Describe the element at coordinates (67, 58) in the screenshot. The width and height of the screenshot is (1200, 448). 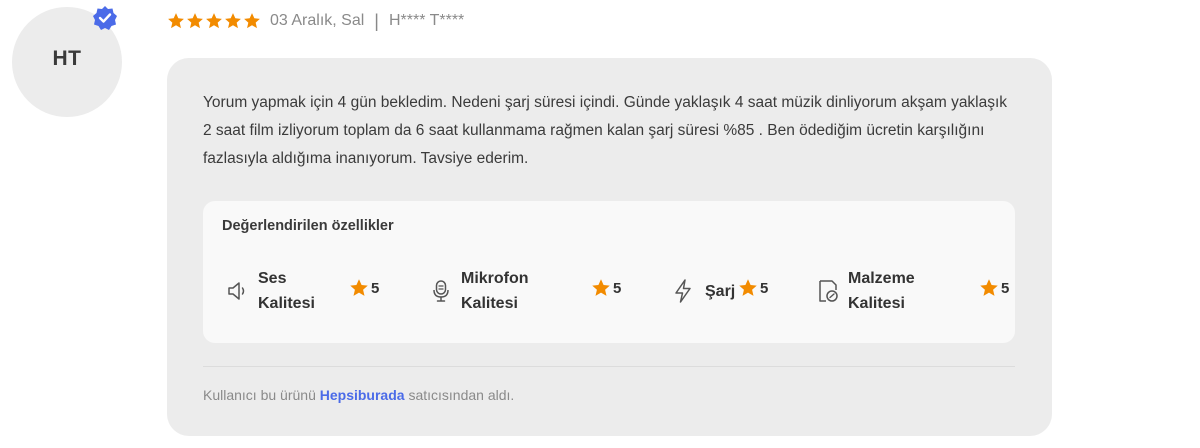
I see `avatar-initials: HT` at that location.